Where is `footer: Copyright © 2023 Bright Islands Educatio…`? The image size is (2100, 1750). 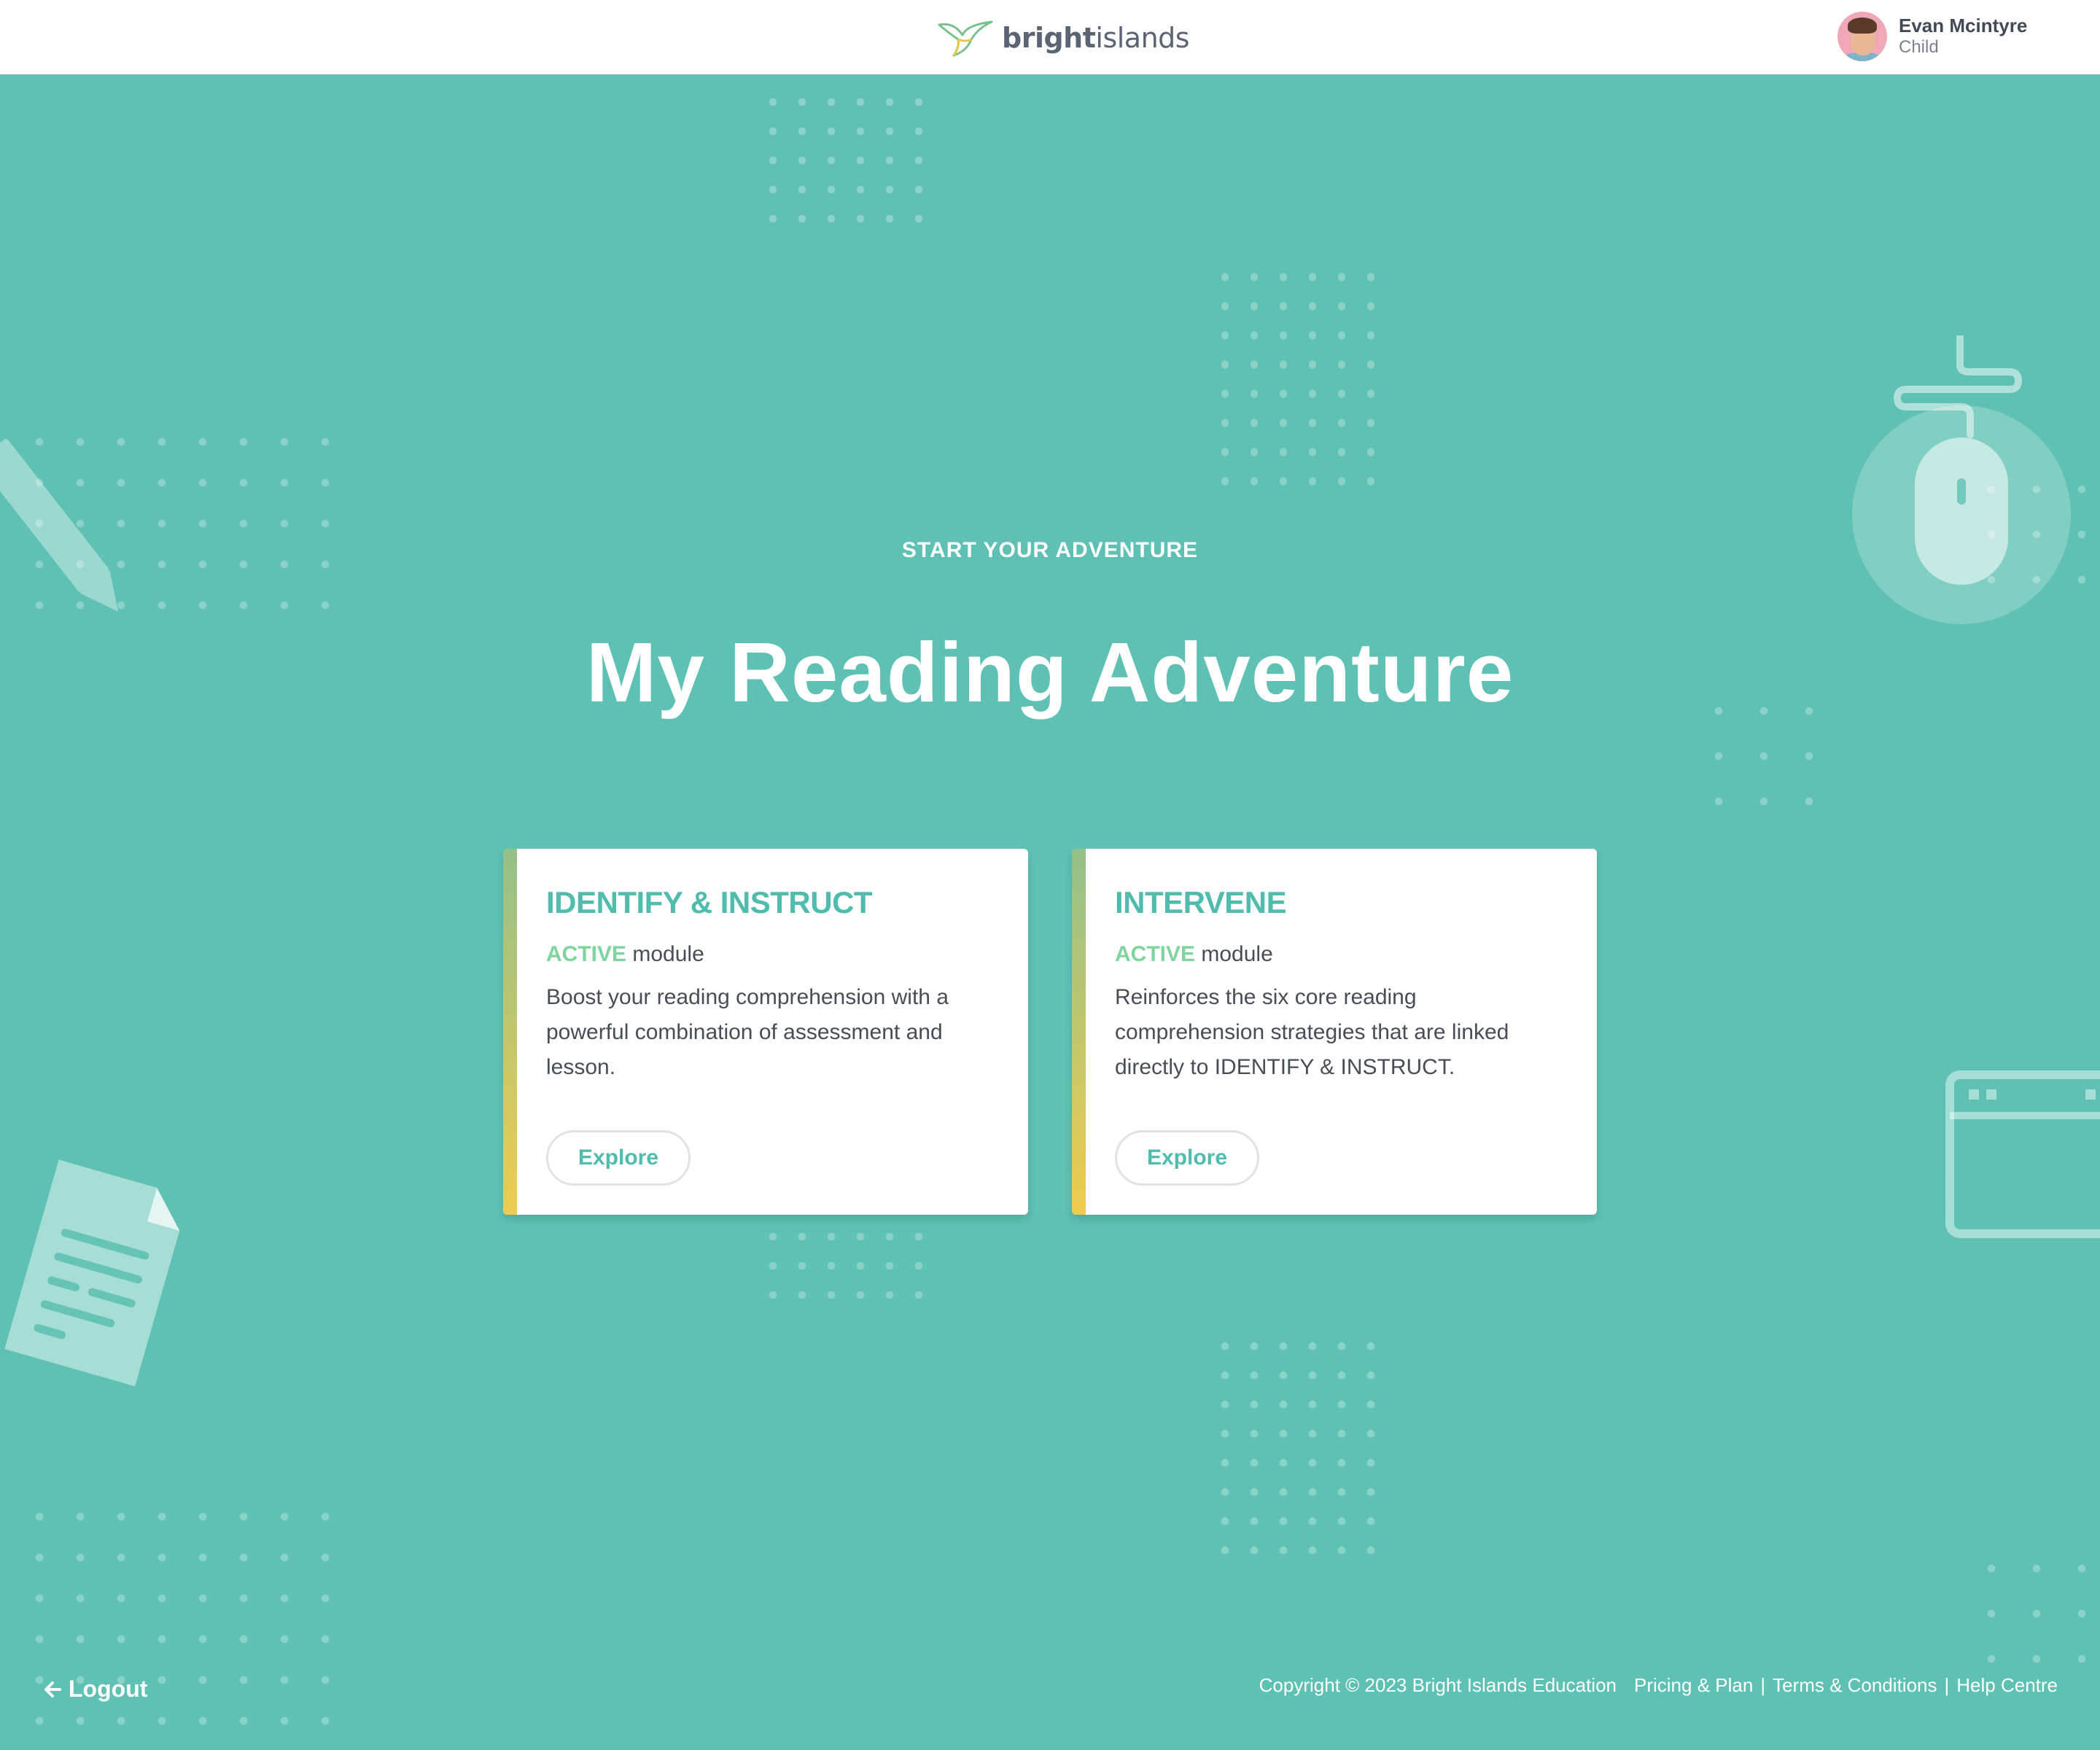 footer: Copyright © 2023 Bright Islands Educatio… is located at coordinates (1658, 1685).